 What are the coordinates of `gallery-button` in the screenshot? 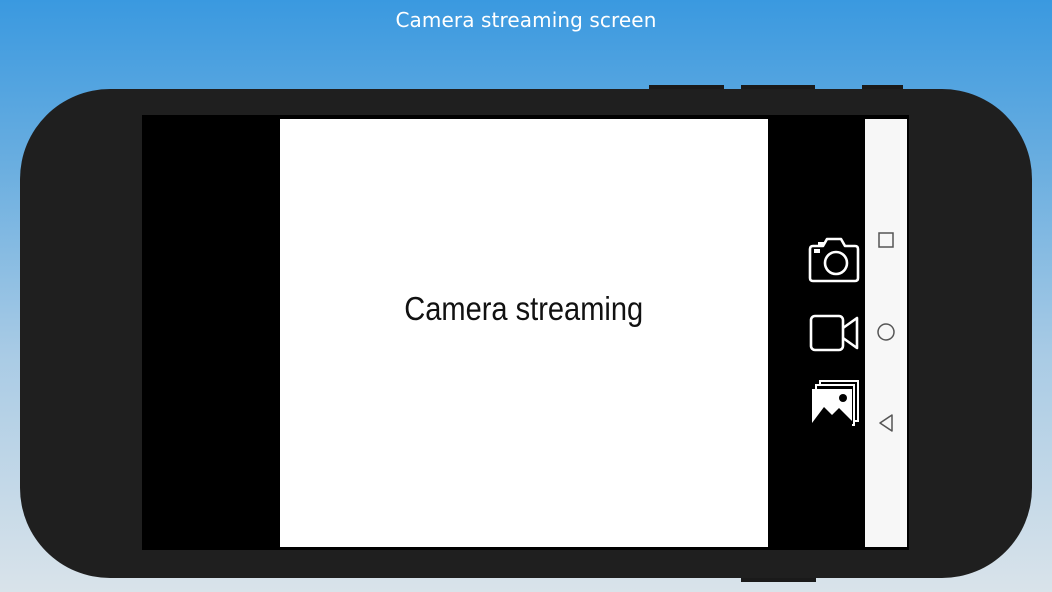 It's located at (834, 405).